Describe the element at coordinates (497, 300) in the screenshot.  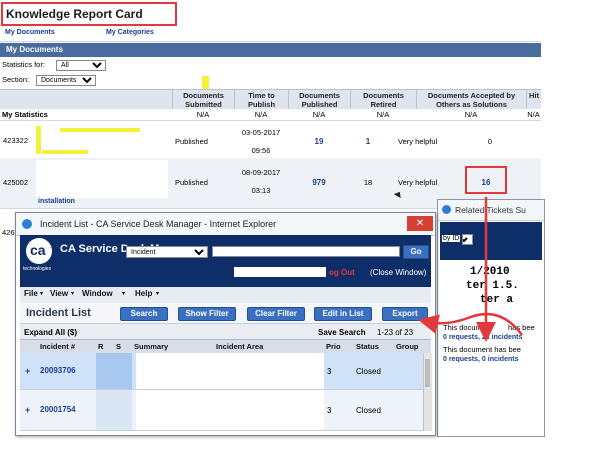
I see `related-big-text-3: ter a` at that location.